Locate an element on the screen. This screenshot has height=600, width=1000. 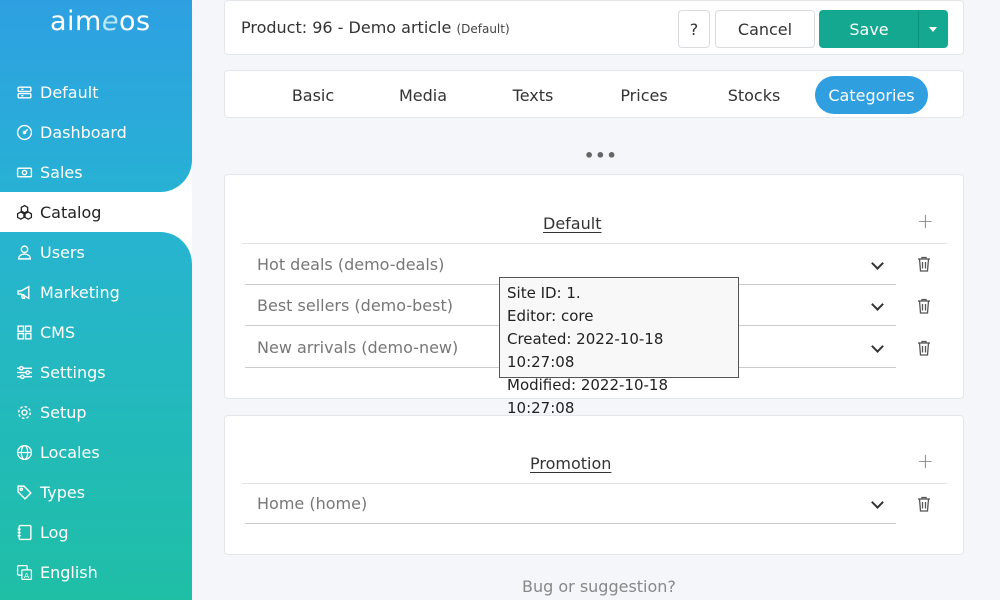
sidebar-item-dashboard: Dashboard is located at coordinates (96, 132).